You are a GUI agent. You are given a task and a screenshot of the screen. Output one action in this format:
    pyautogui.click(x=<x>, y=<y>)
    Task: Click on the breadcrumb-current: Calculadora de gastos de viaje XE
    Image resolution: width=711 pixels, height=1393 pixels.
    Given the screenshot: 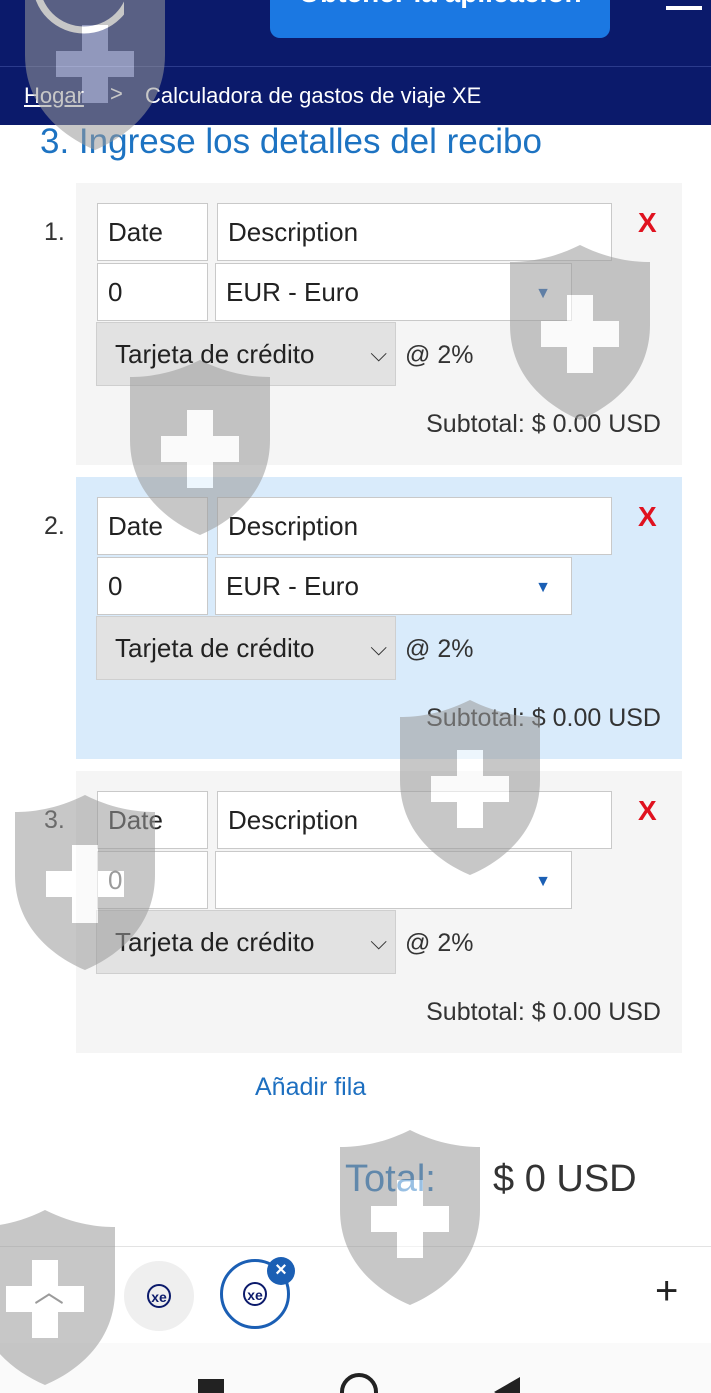 What is the action you would take?
    pyautogui.click(x=313, y=95)
    